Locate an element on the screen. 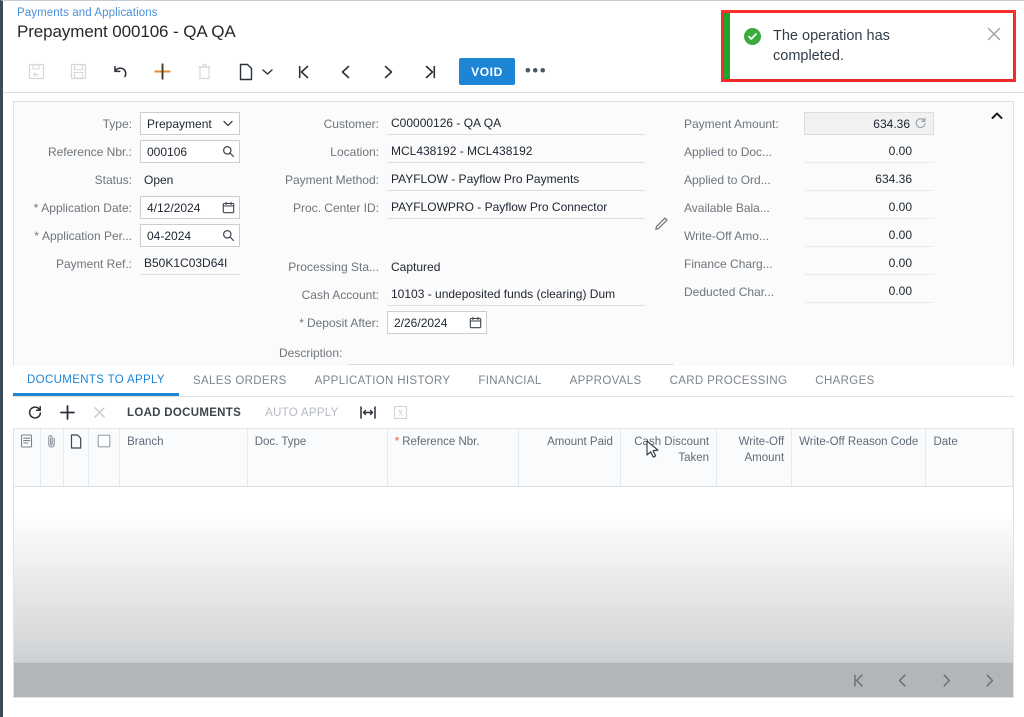 This screenshot has width=1024, height=717. form-column-left: Type: Prepayment Reference Nbr.: 000106 is located at coordinates (150, 194).